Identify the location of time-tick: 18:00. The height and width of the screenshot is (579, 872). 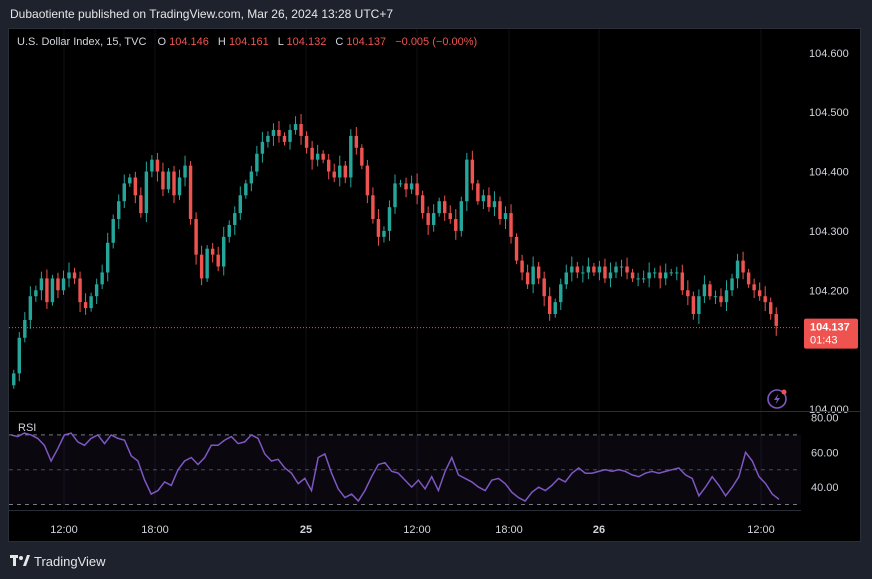
(509, 530).